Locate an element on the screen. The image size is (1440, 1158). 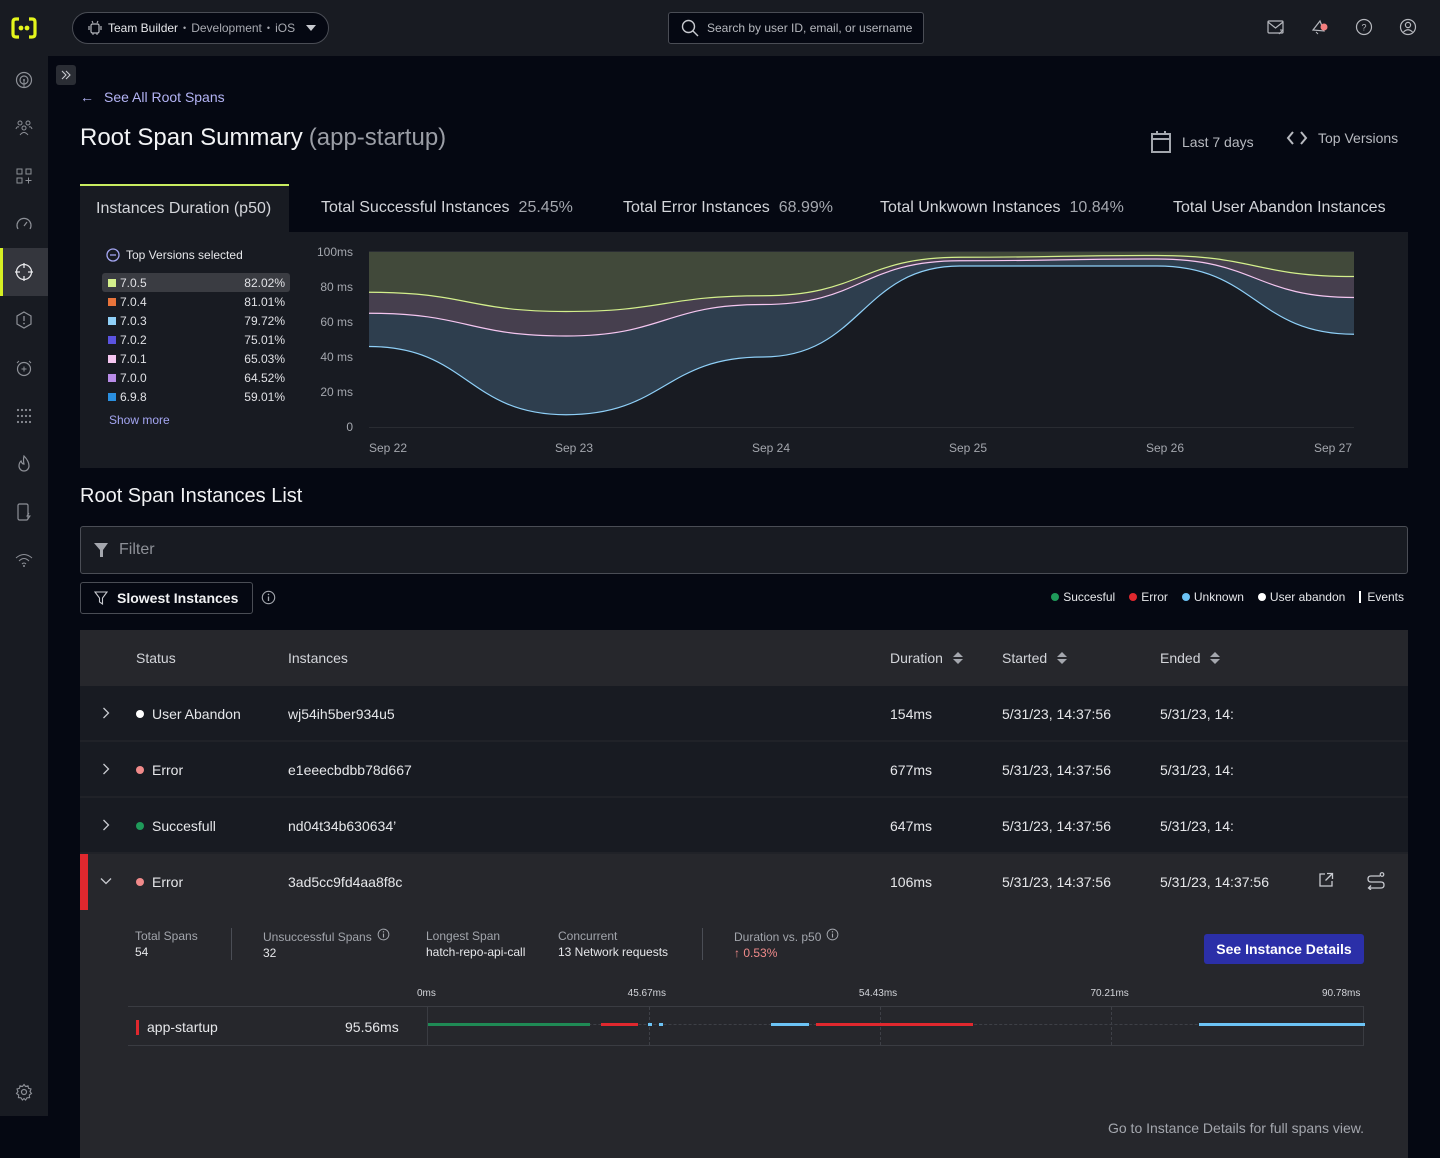
sidebar-nav is located at coordinates (24, 586).